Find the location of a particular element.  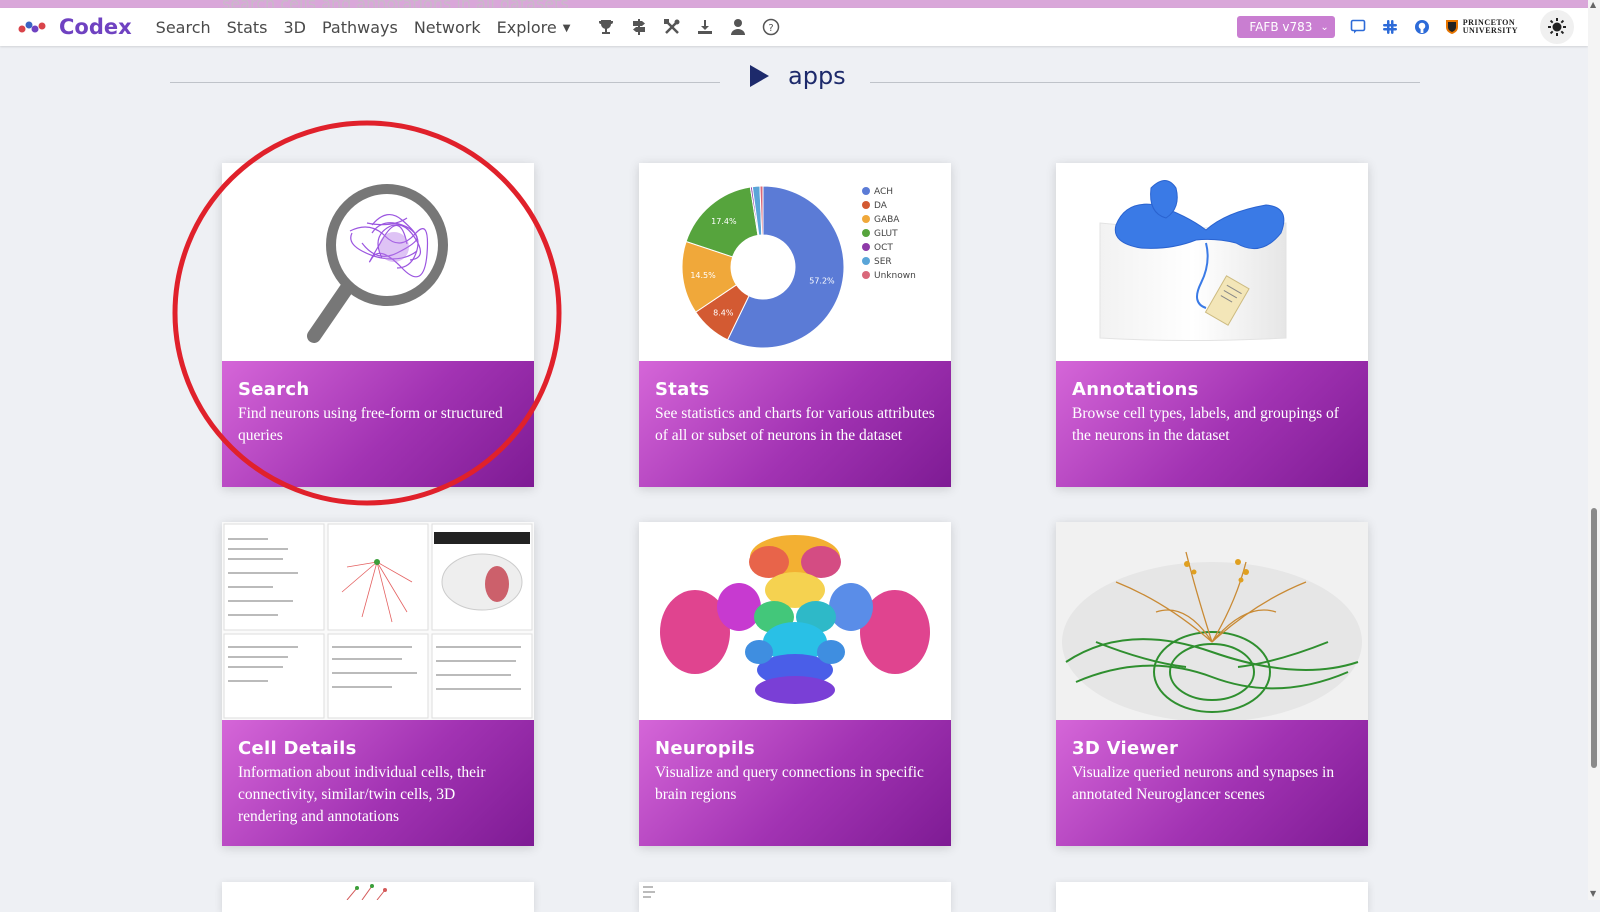

sun-icon is located at coordinates (1557, 27).